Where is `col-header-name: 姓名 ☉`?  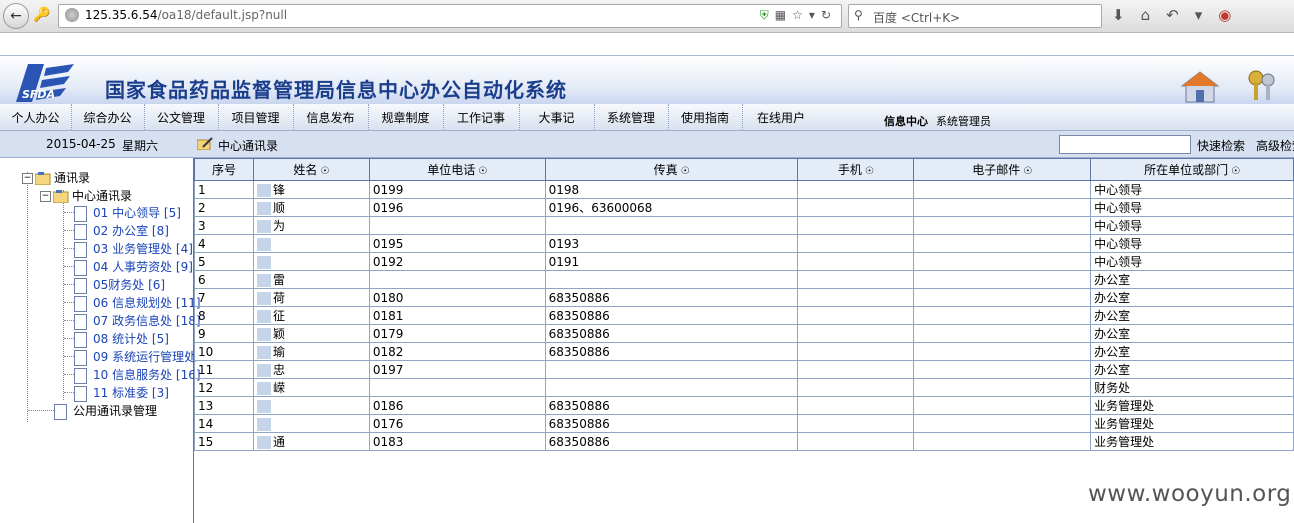
col-header-name: 姓名 ☉ is located at coordinates (311, 169).